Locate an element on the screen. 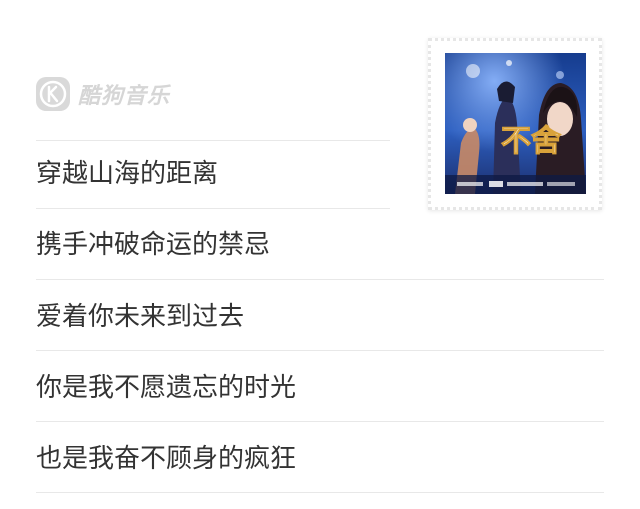  album-stamp-frame: 不舍 is located at coordinates (515, 124).